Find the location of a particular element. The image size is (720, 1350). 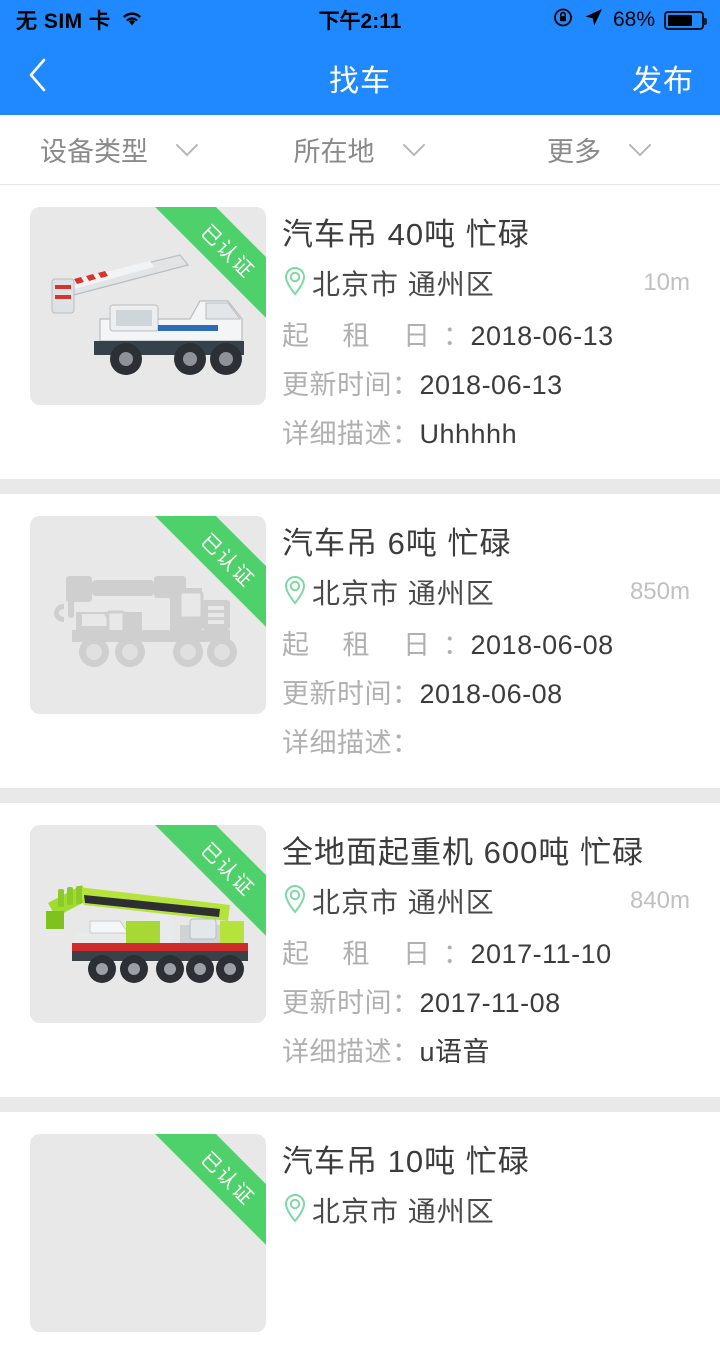

listing-update-time-row: 更新时间：2018-06-13 is located at coordinates (486, 382).